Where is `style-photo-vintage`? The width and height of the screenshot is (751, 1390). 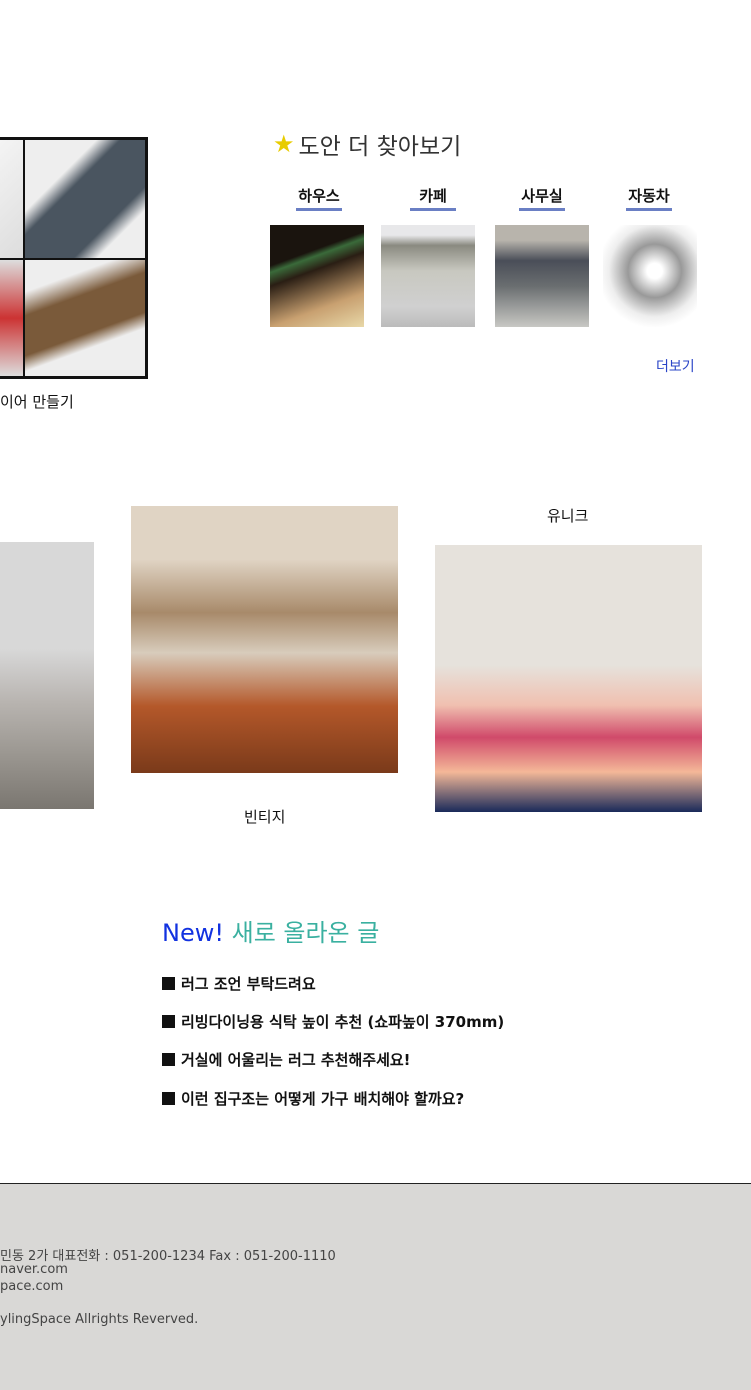
style-photo-vintage is located at coordinates (264, 639).